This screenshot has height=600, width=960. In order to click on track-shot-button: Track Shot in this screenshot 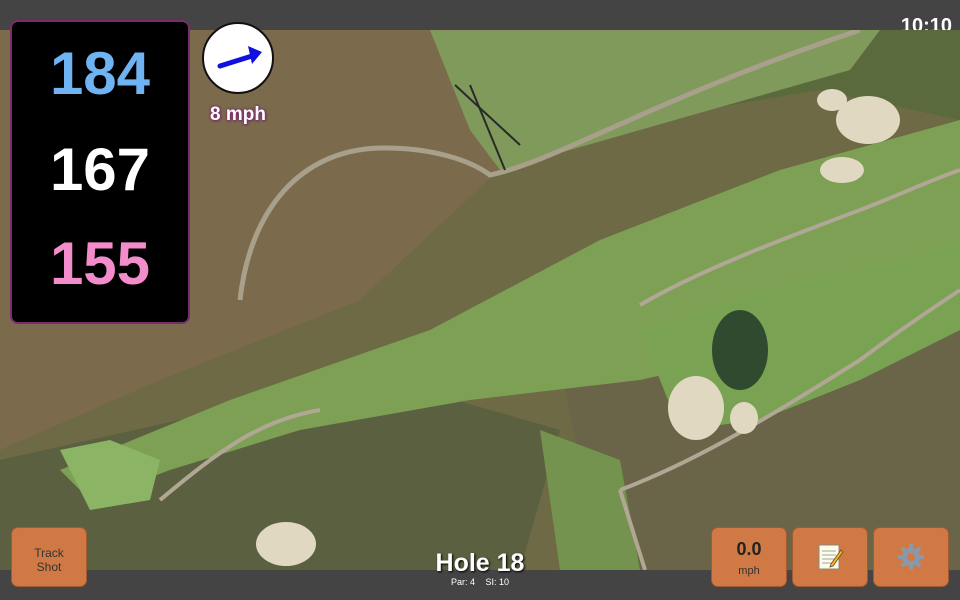, I will do `click(49, 557)`.